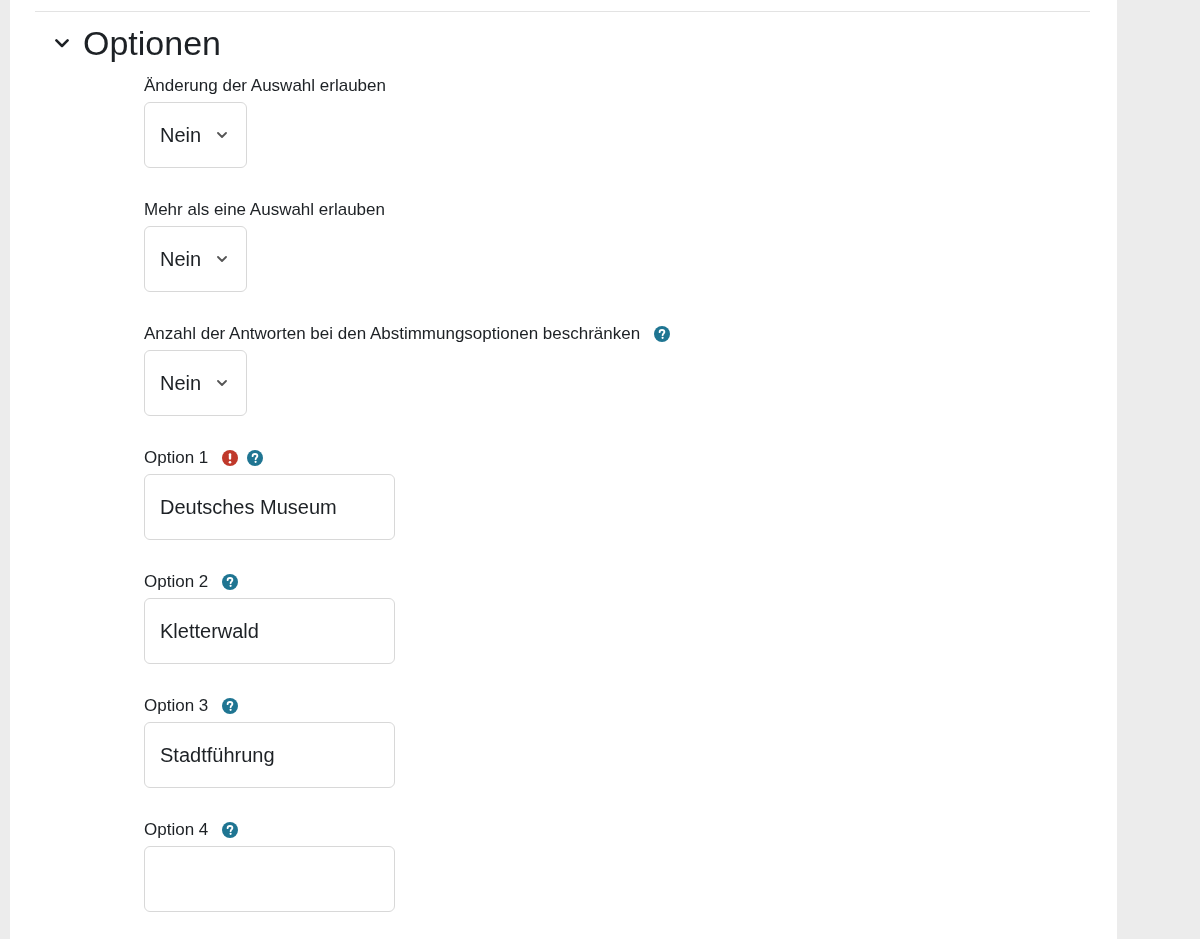 This screenshot has height=939, width=1200. I want to click on field-label: Änderung der Auswahl erlauben, so click(265, 86).